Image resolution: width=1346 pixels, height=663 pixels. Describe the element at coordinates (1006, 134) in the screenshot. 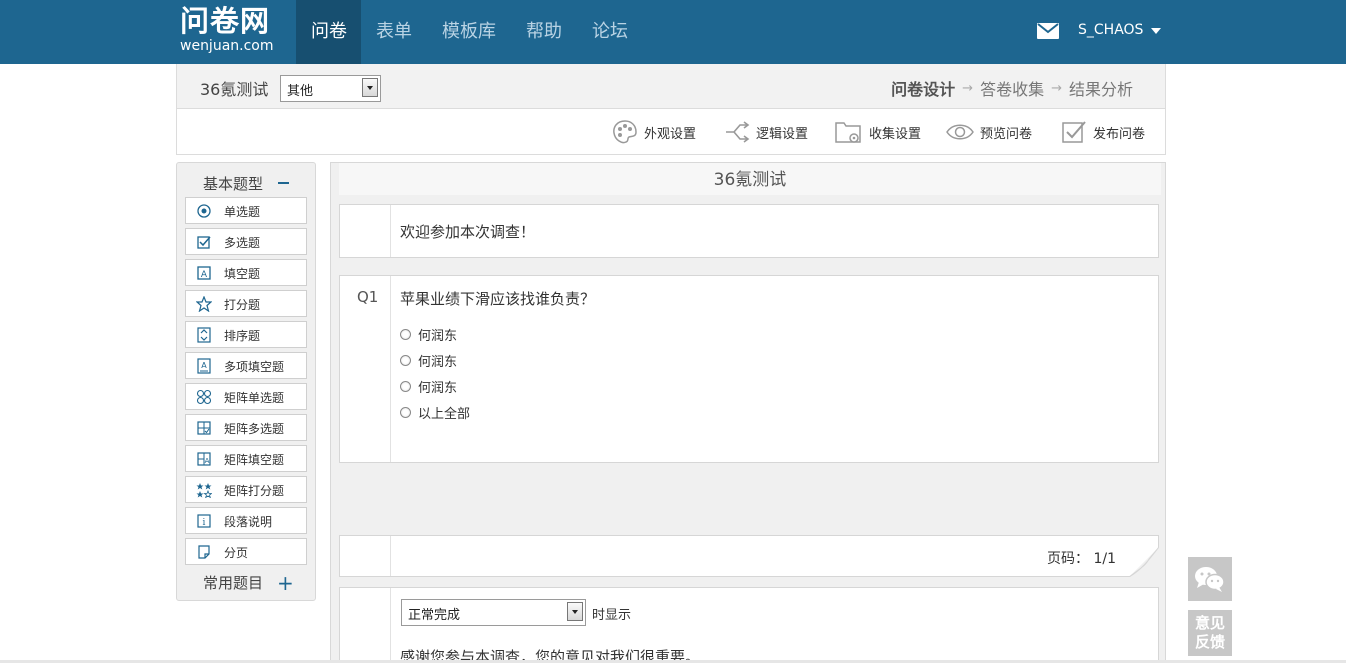

I see `preview-label: 预览问卷` at that location.